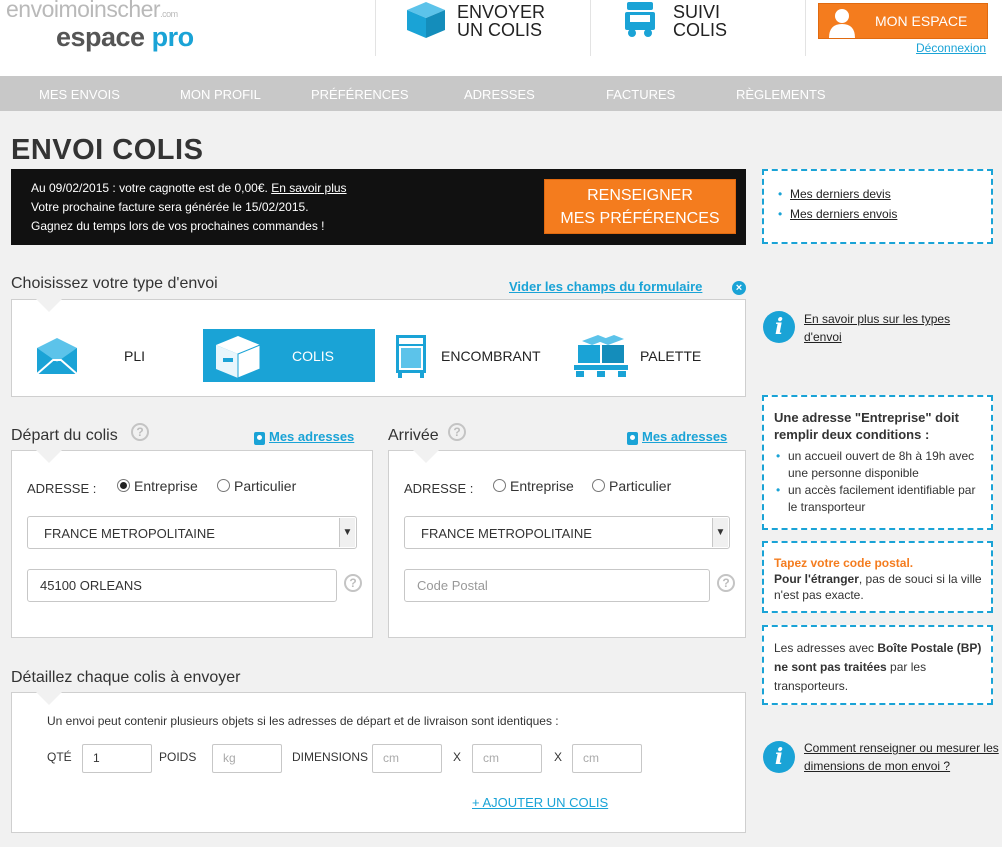  Describe the element at coordinates (877, 206) in the screenshot. I see `recent-links-box: Mes derniers devis Mes derniers envois` at that location.